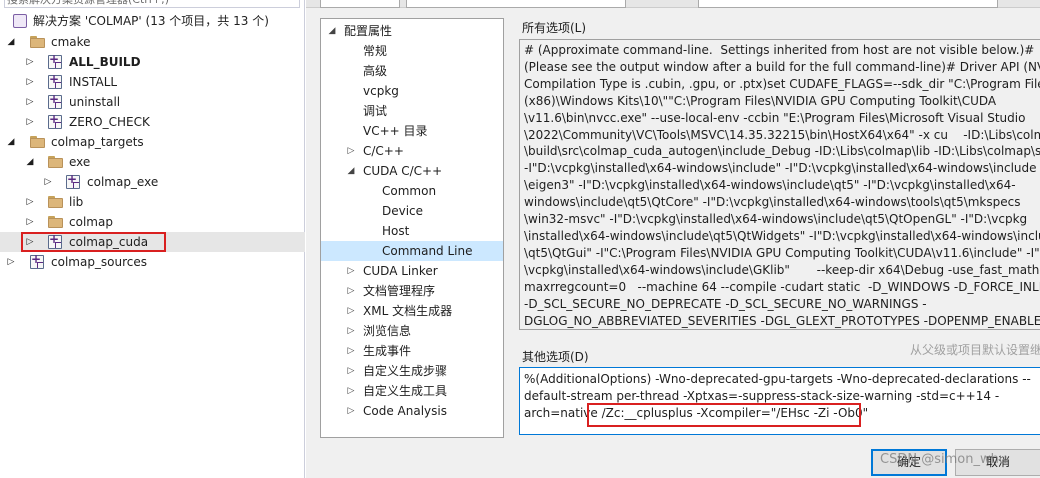  I want to click on tree-item-label: cmake, so click(71, 42).